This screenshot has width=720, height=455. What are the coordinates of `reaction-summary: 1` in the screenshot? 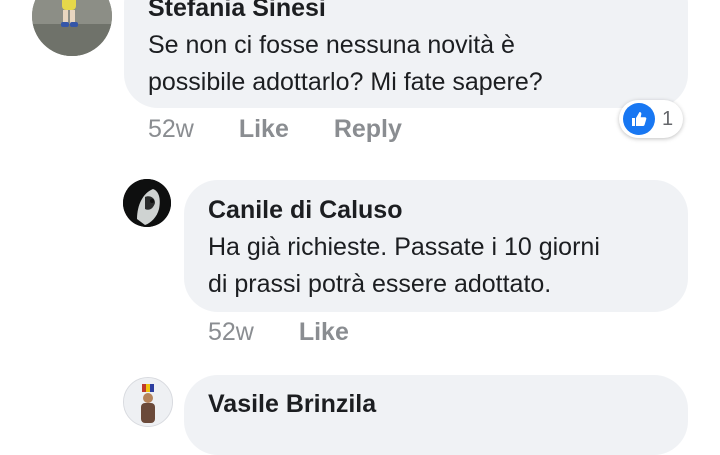 It's located at (651, 119).